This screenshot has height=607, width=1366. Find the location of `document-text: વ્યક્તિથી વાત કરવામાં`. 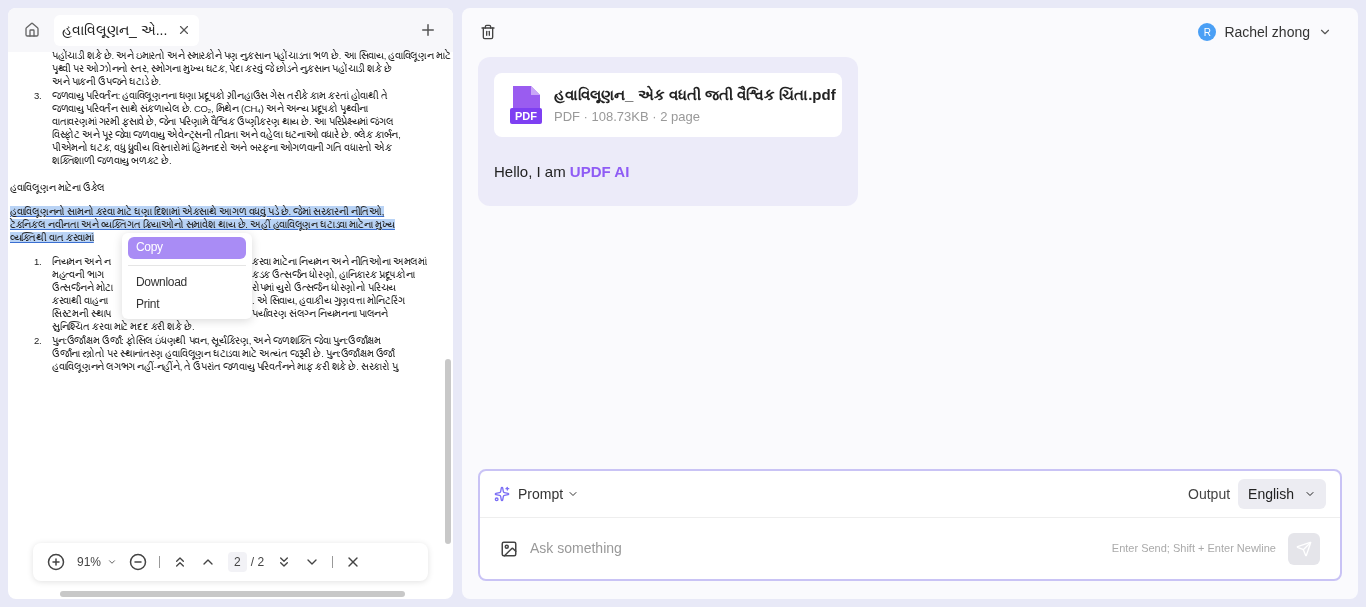

document-text: વ્યક્તિથી વાત કરવામાં is located at coordinates (52, 237).